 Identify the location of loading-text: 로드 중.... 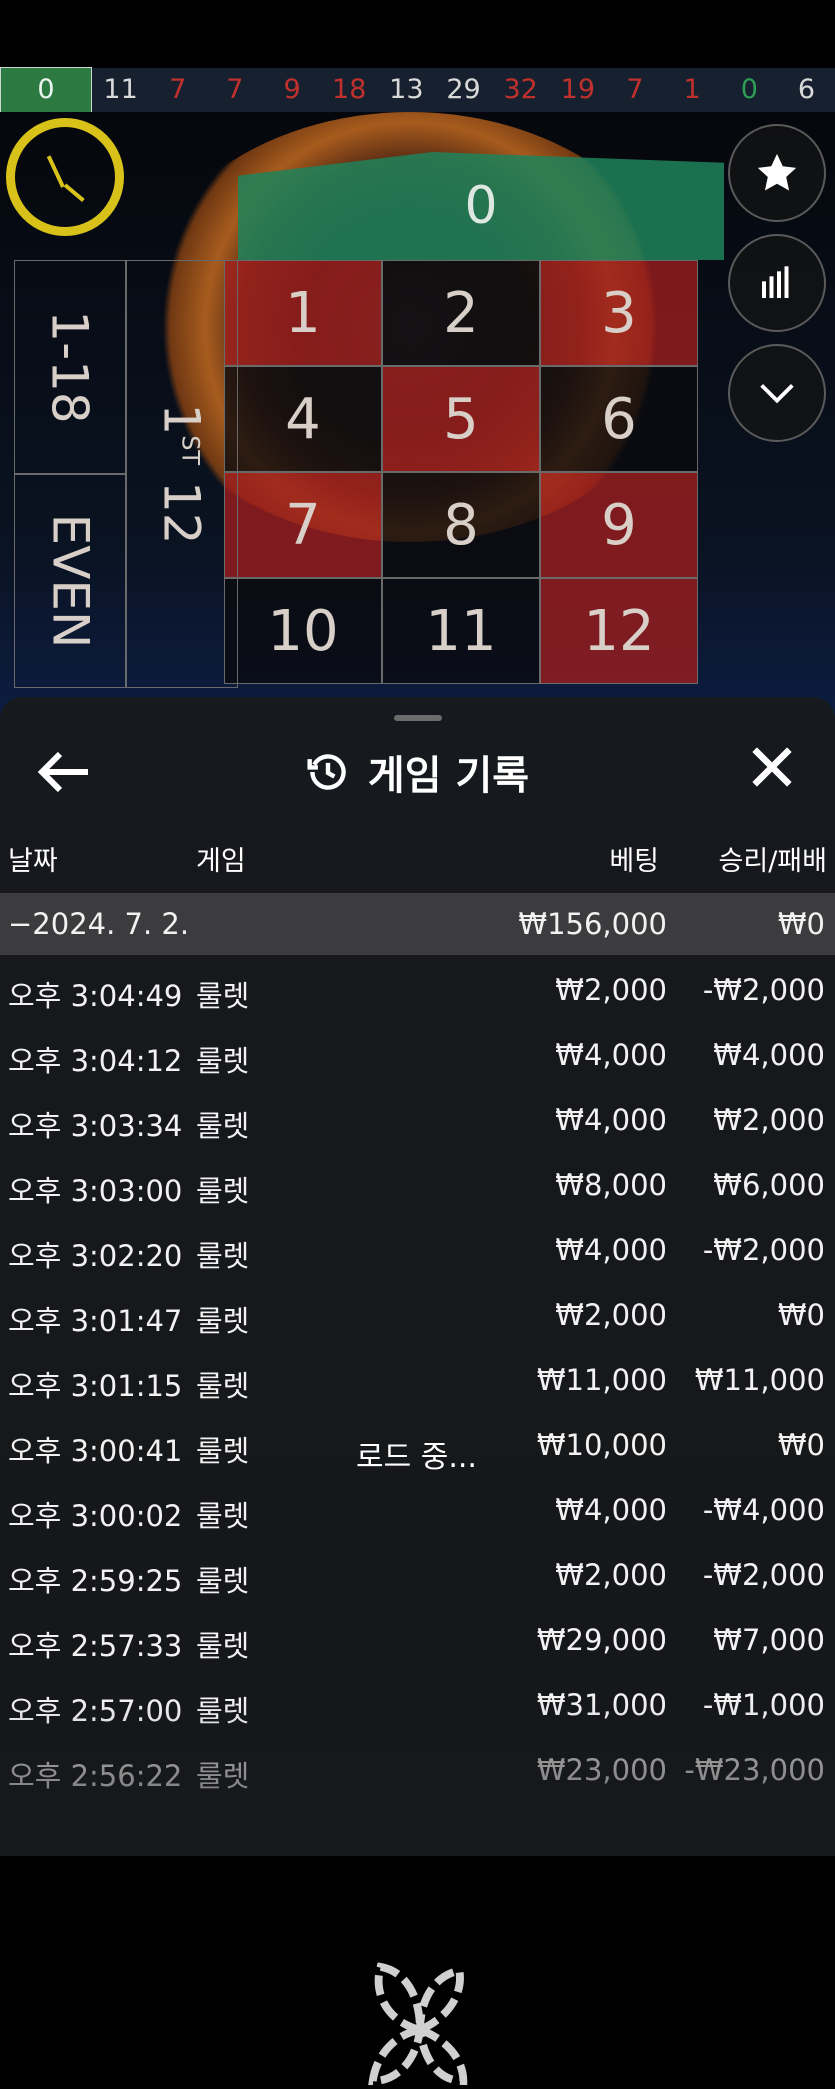
(416, 1457).